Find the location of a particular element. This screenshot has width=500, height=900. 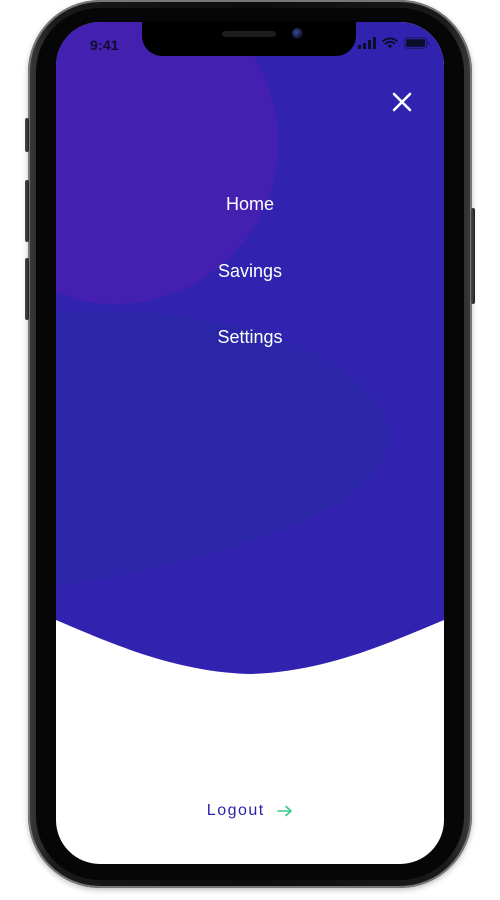

close-icon is located at coordinates (402, 102).